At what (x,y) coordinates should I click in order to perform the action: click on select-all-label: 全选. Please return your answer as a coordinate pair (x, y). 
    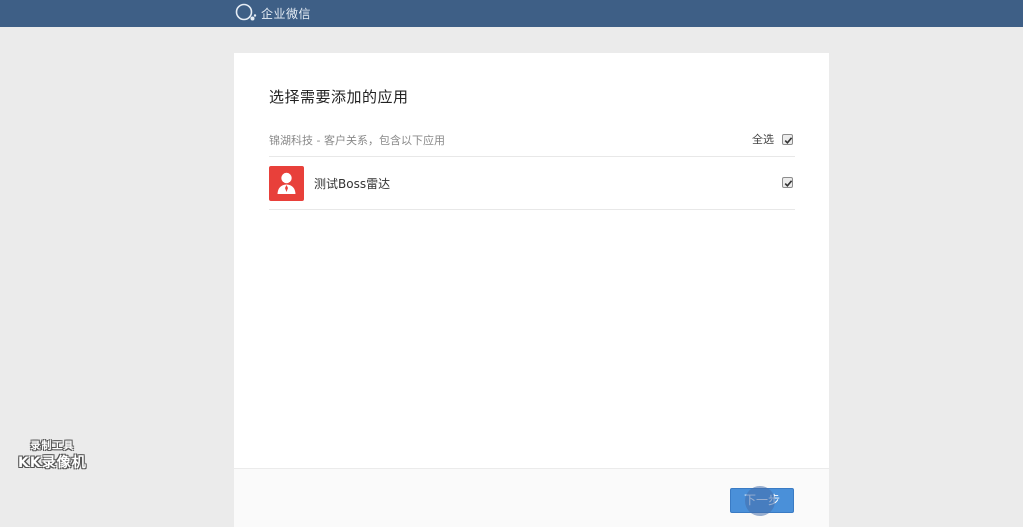
    Looking at the image, I should click on (763, 139).